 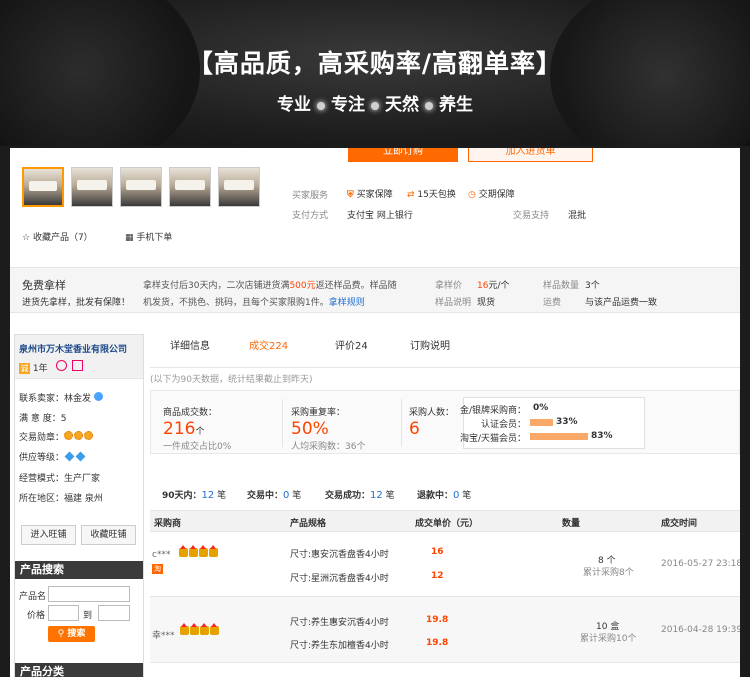 I want to click on col-qty: 数量, so click(x=571, y=524).